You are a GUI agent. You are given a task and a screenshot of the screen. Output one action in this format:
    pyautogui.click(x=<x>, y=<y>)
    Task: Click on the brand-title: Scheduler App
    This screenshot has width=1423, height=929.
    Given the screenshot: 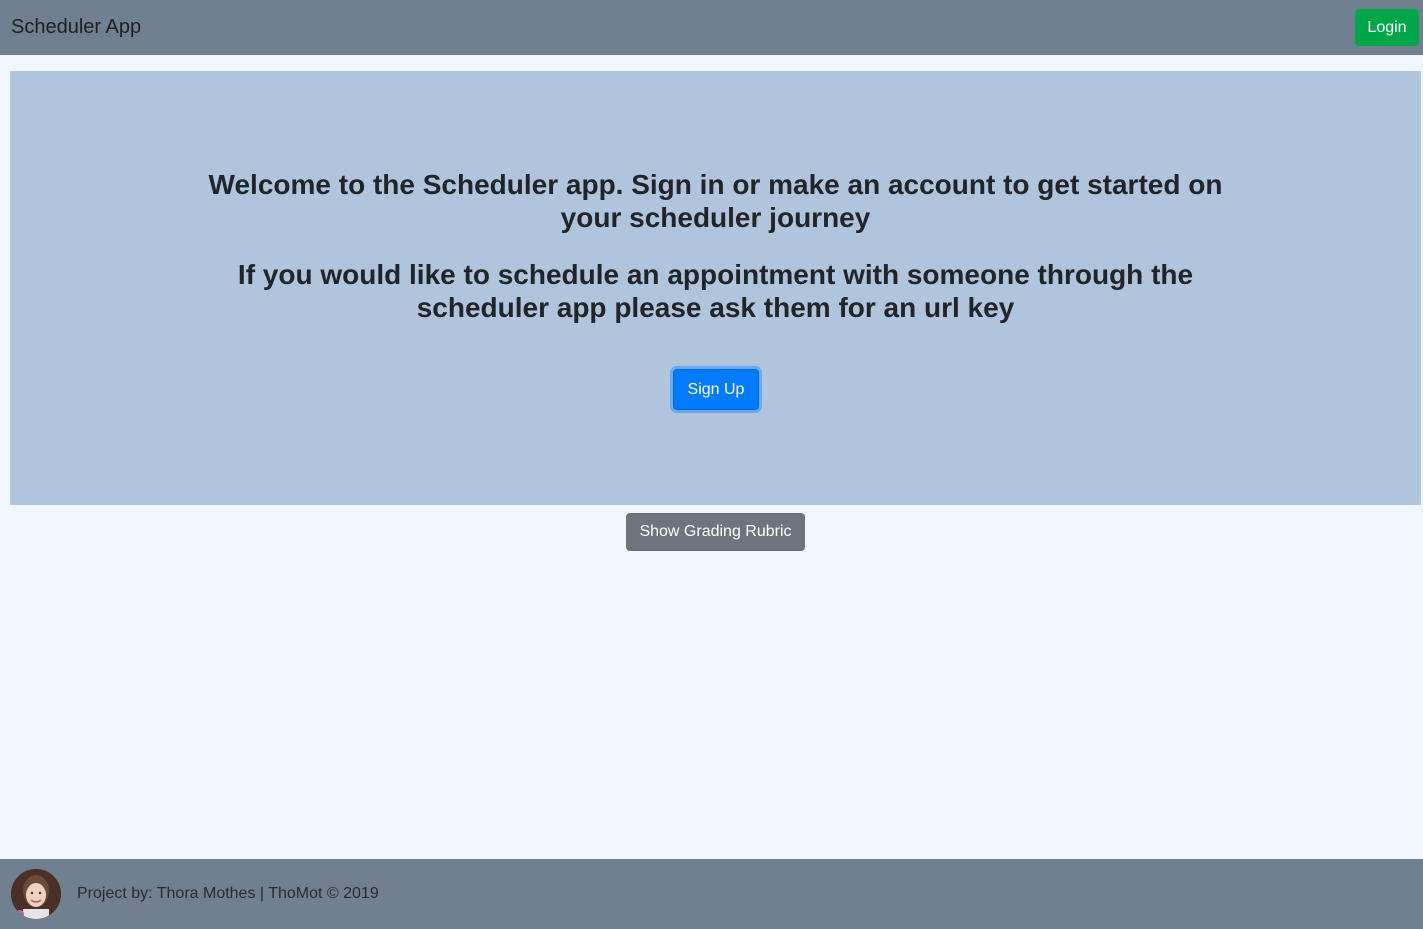 What is the action you would take?
    pyautogui.click(x=76, y=27)
    